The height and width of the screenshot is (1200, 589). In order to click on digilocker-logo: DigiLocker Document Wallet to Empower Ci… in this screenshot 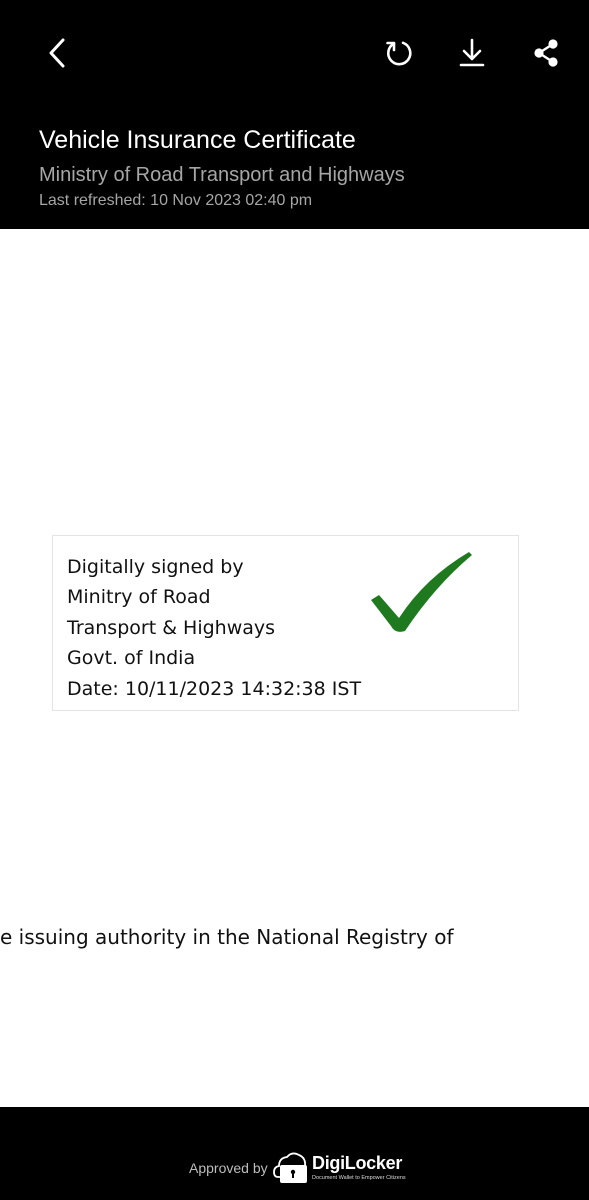, I will do `click(339, 1167)`.